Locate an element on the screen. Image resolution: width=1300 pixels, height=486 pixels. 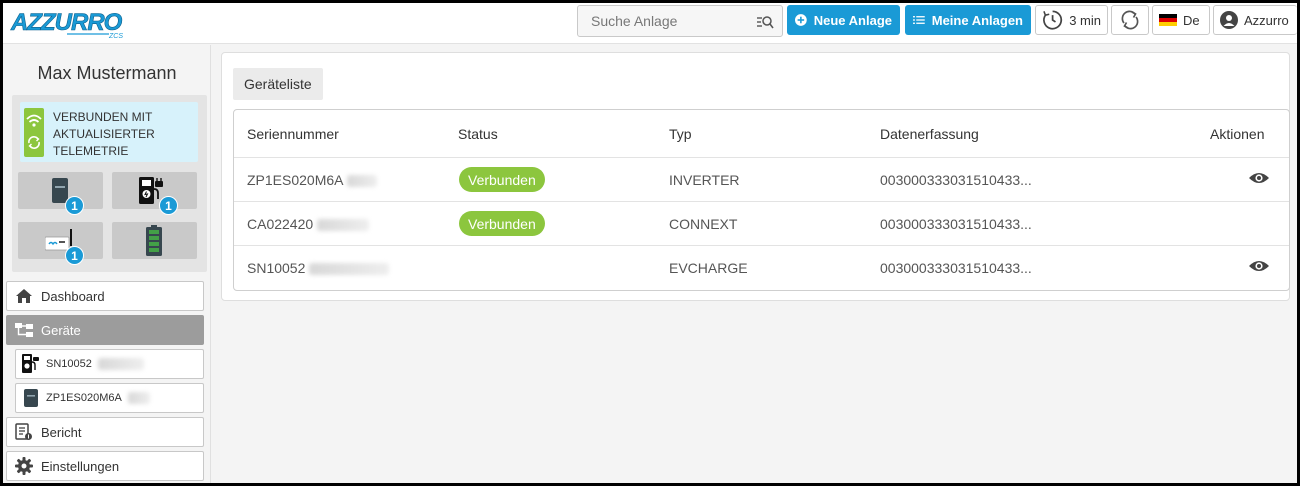
search-field is located at coordinates (680, 21).